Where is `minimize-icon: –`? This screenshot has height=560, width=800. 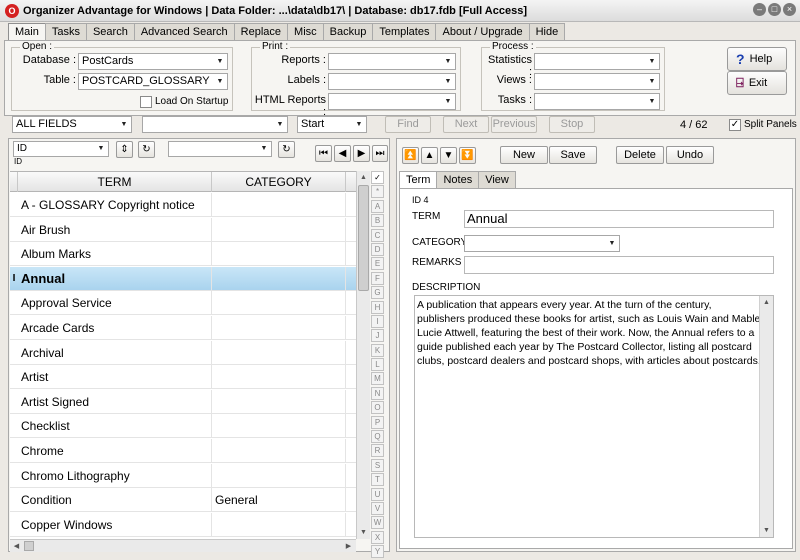
minimize-icon: – is located at coordinates (759, 9).